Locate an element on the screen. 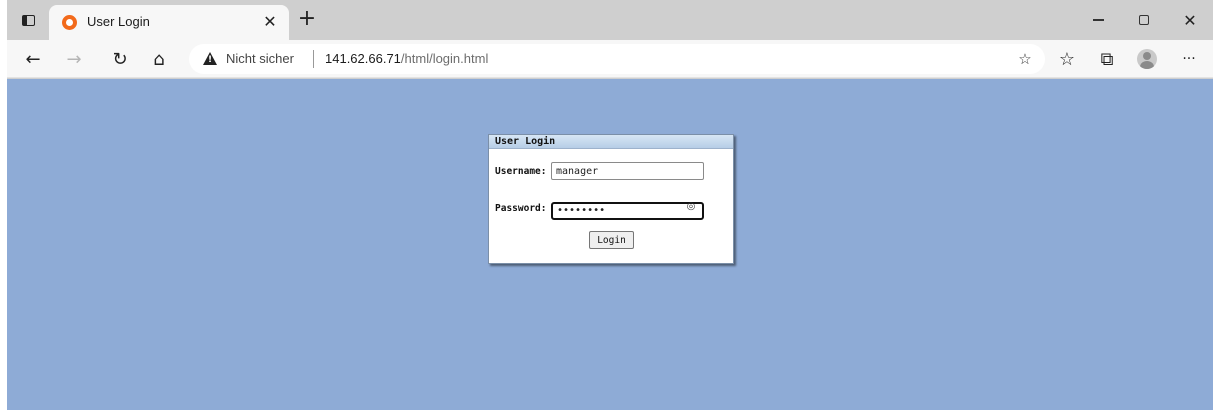  login-panel-title: User Login is located at coordinates (611, 142).